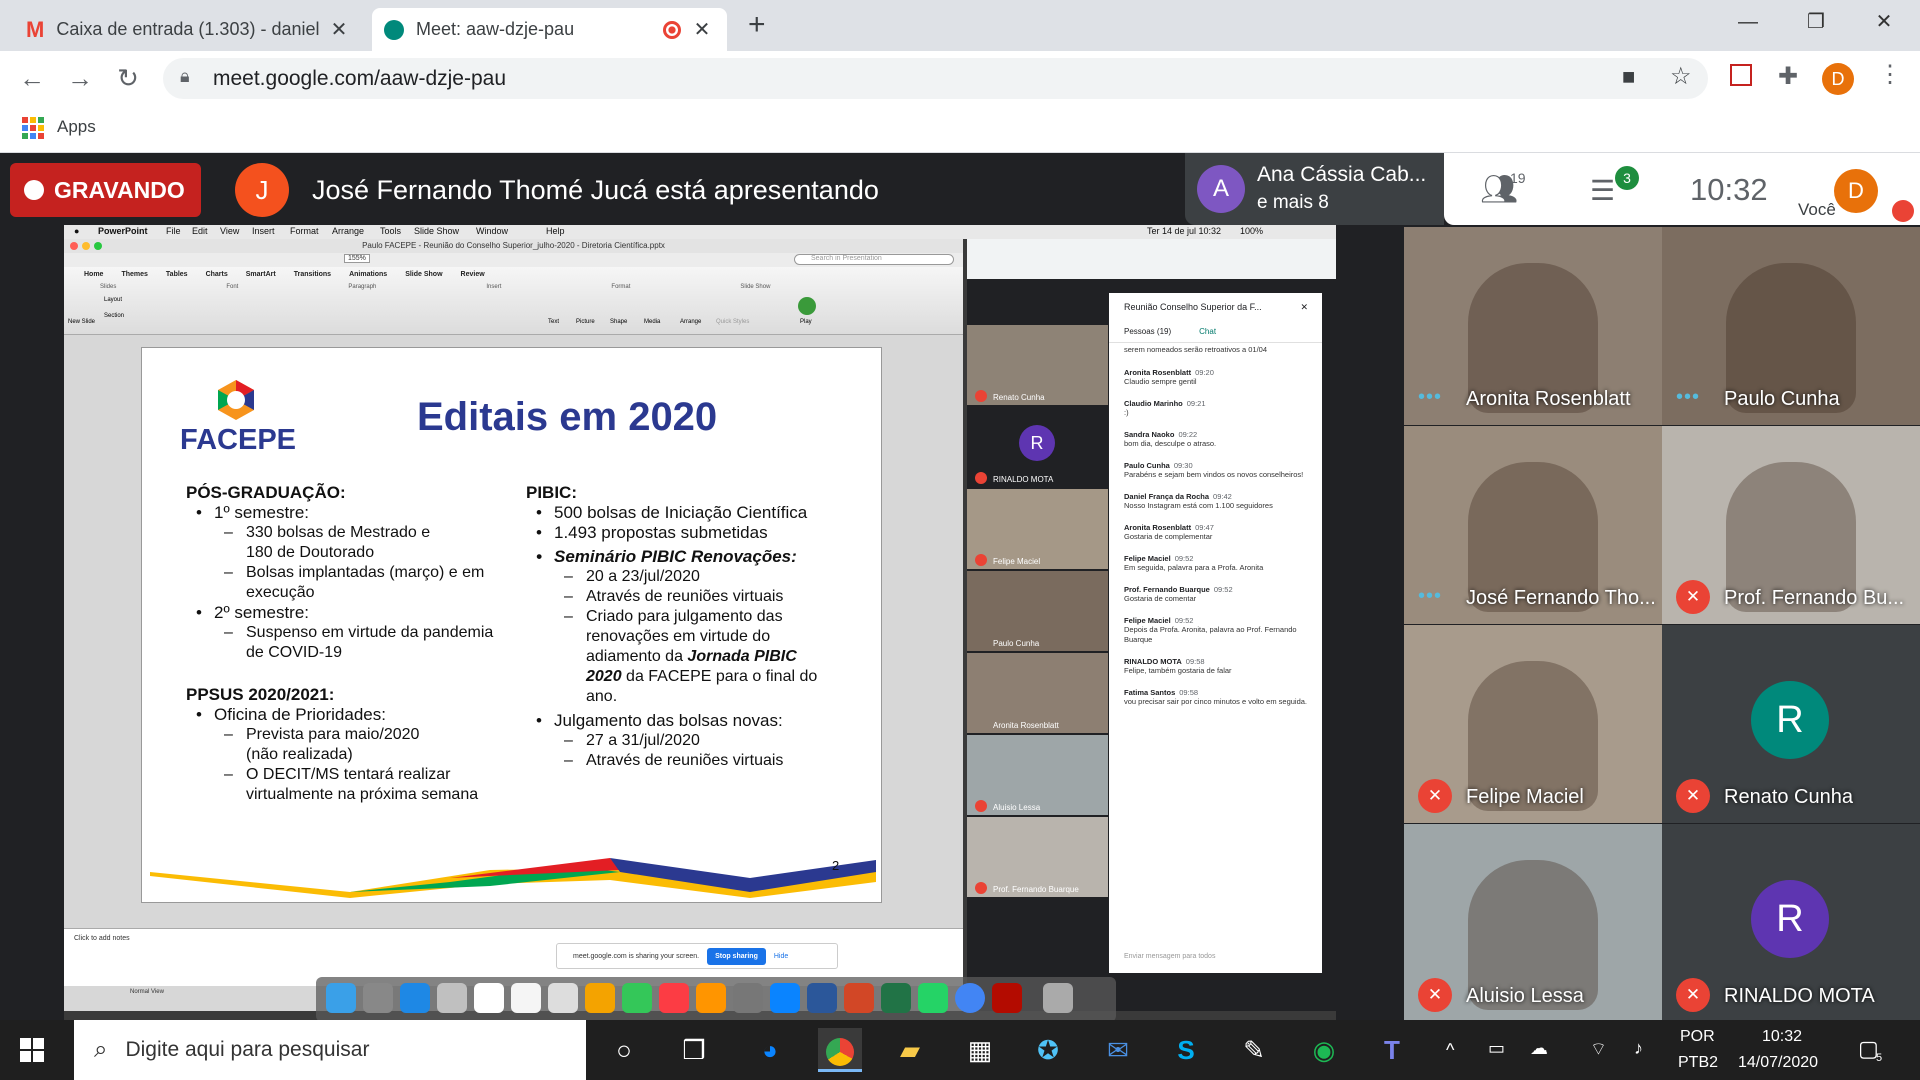 The width and height of the screenshot is (1920, 1080). Describe the element at coordinates (910, 1050) in the screenshot. I see `file-explorer-icon: ▰` at that location.